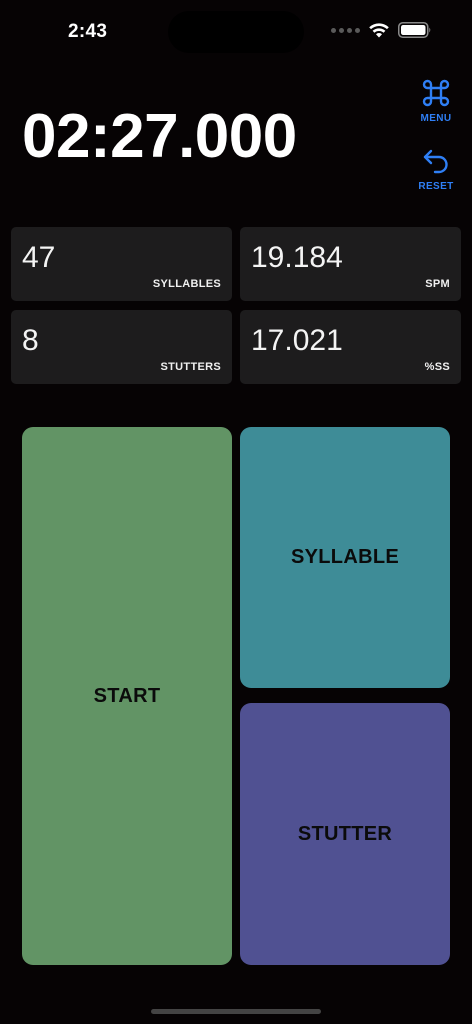  I want to click on spm-value: 19.184, so click(297, 257).